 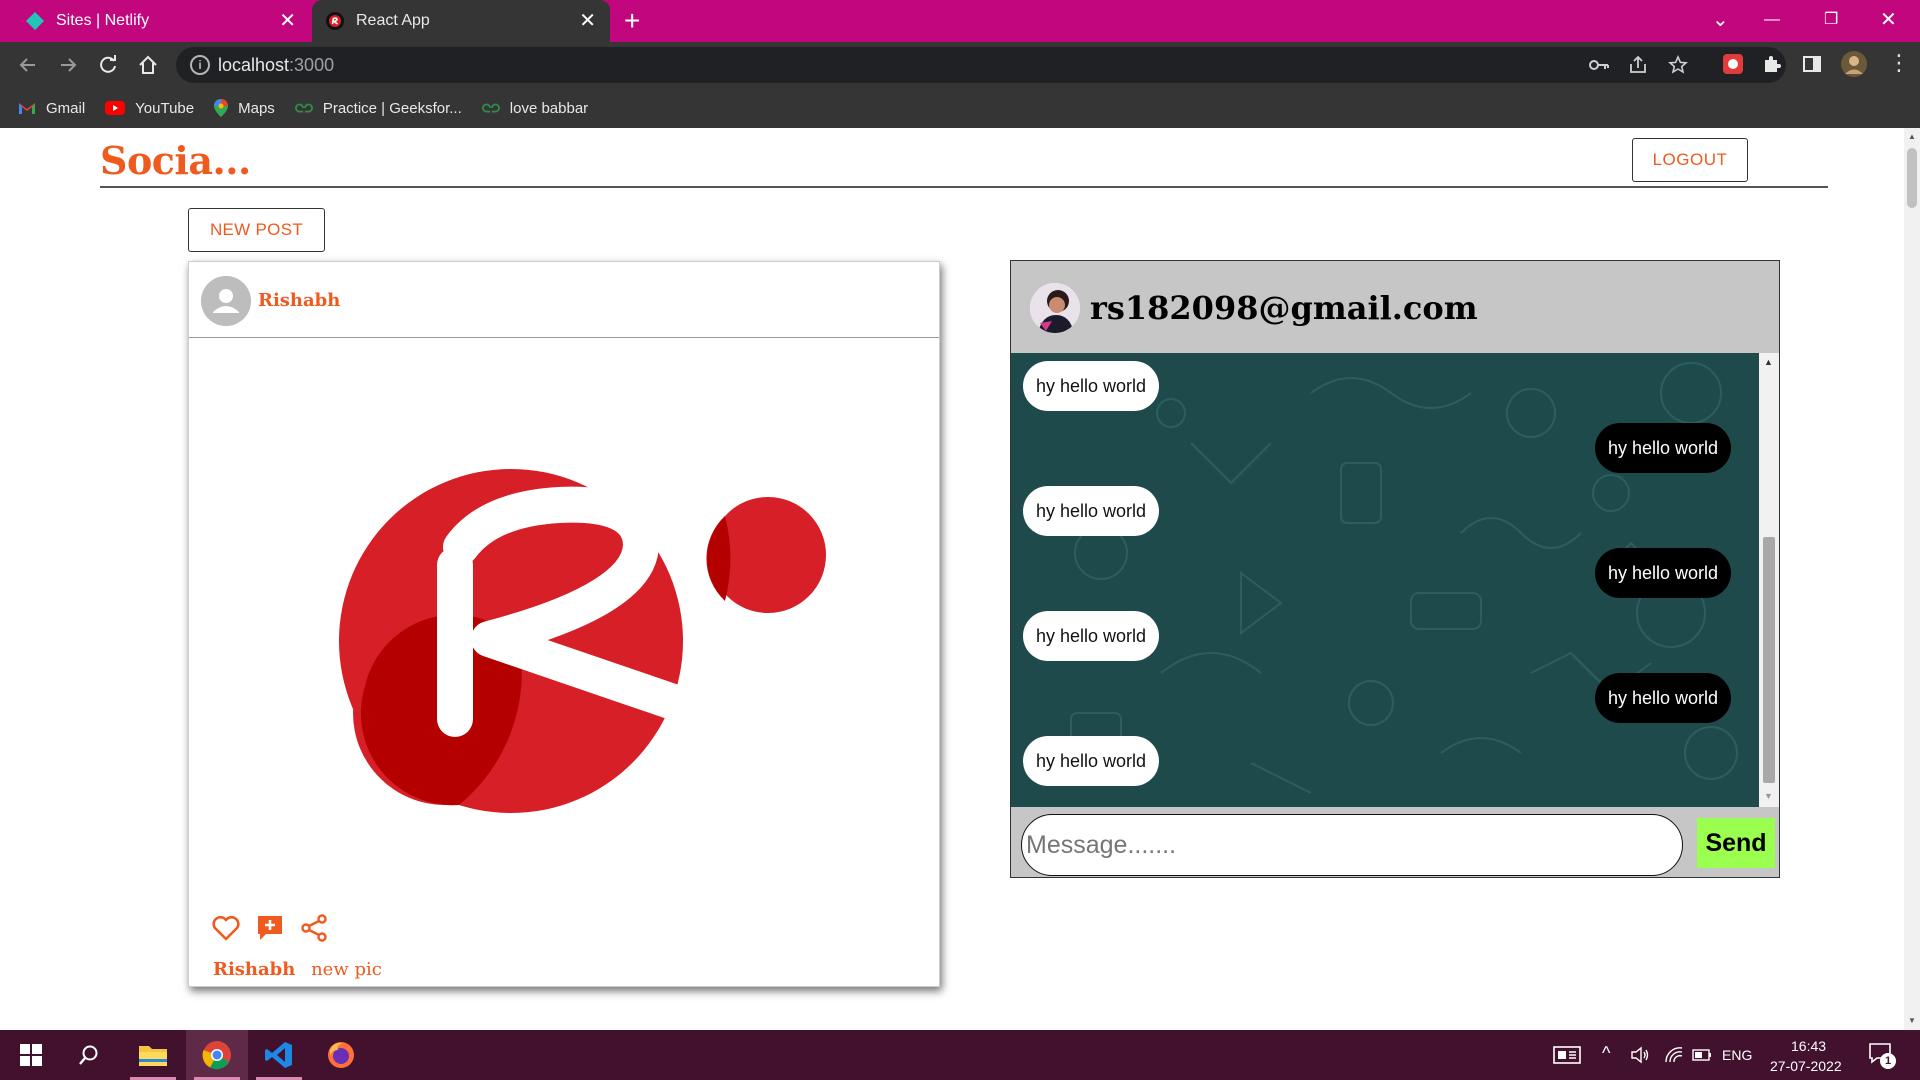 What do you see at coordinates (564, 300) in the screenshot?
I see `post-header: Rishabh` at bounding box center [564, 300].